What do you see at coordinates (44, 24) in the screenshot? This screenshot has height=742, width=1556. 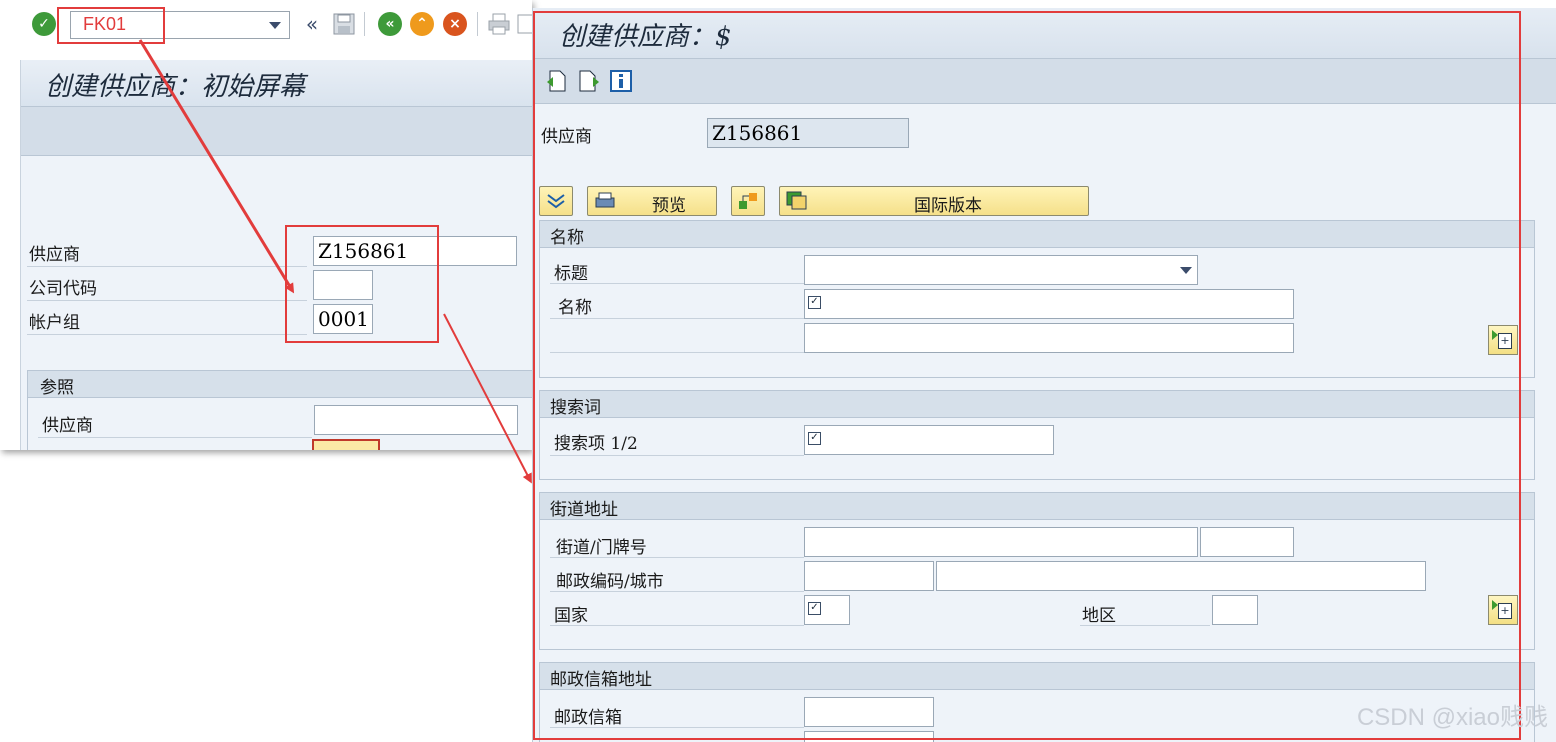 I see `enter-icon: ✓` at bounding box center [44, 24].